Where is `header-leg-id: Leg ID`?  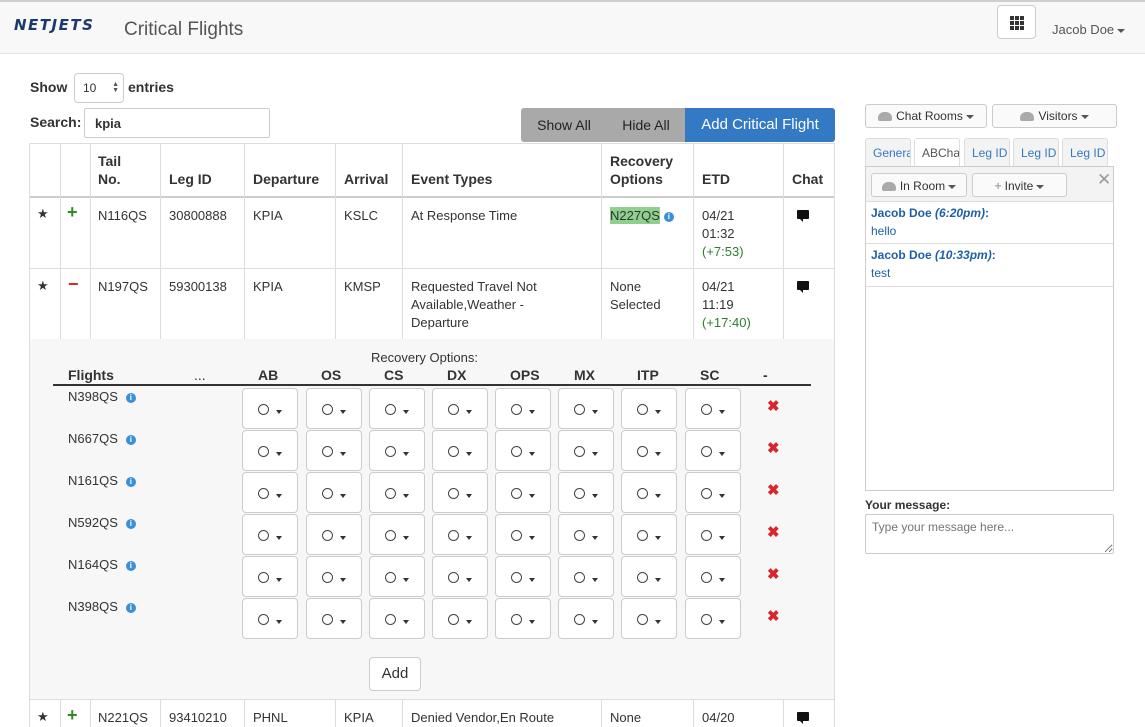
header-leg-id: Leg ID is located at coordinates (190, 179).